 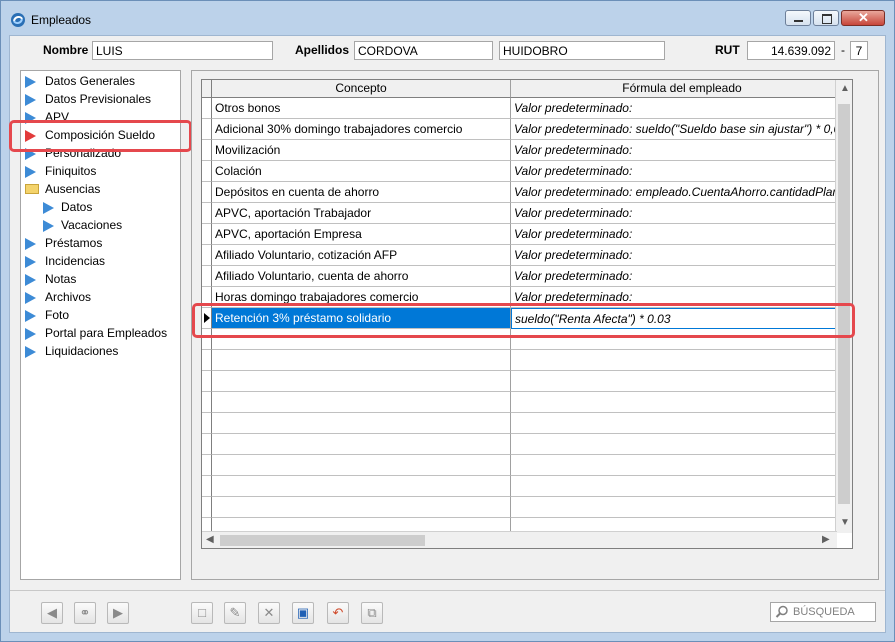 I want to click on sidebar-item-finiquitos: Finiquitos, so click(x=59, y=171).